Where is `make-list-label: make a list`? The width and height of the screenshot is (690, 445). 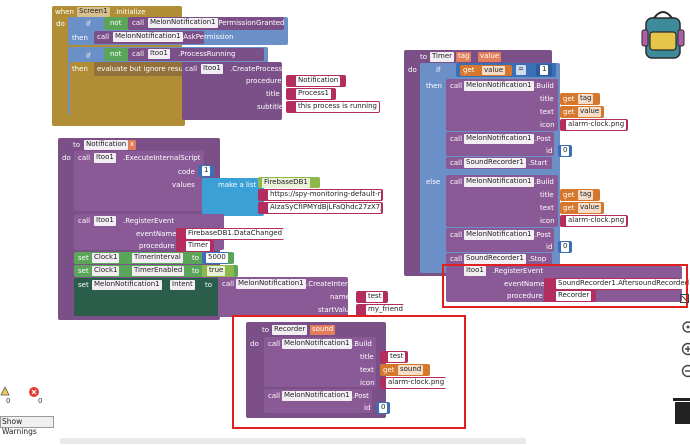
make-list-label: make a list is located at coordinates (237, 185).